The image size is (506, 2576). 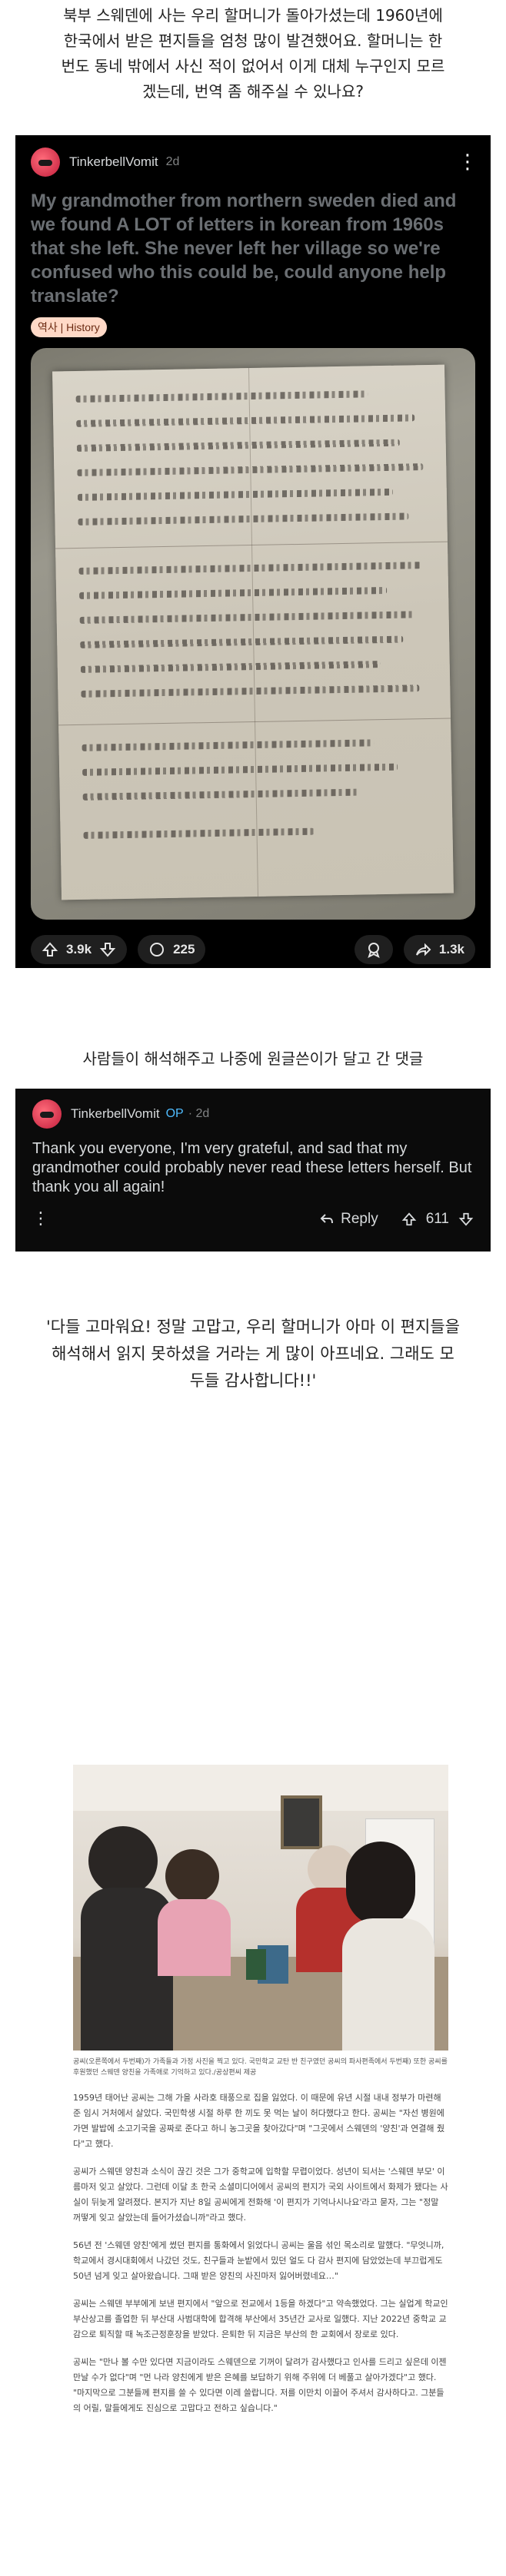 What do you see at coordinates (327, 1219) in the screenshot?
I see `reply-icon` at bounding box center [327, 1219].